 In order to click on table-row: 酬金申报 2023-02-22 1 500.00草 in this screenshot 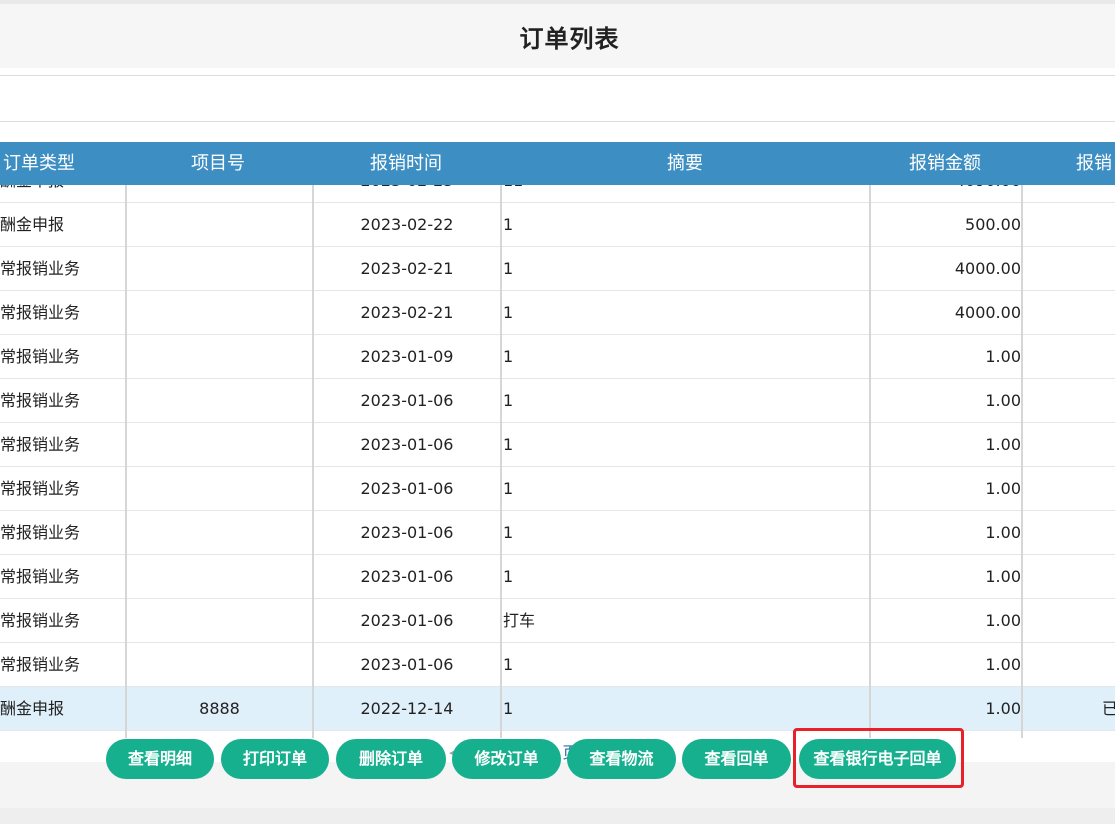, I will do `click(557, 225)`.